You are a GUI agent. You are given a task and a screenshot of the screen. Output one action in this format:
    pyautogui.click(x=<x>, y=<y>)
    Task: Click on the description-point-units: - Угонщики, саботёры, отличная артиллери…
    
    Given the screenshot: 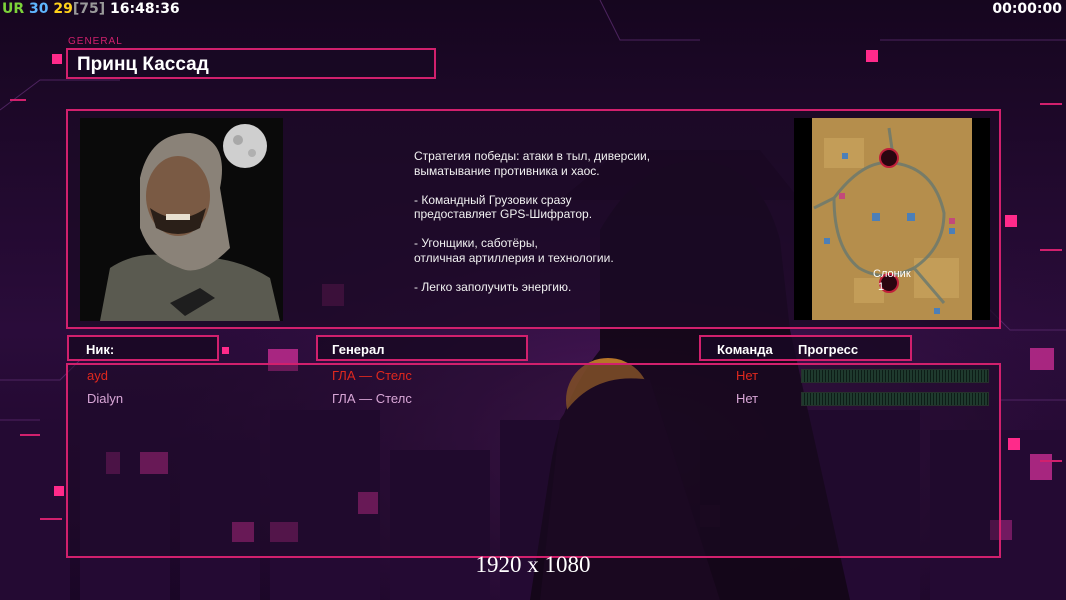 What is the action you would take?
    pyautogui.click(x=514, y=250)
    